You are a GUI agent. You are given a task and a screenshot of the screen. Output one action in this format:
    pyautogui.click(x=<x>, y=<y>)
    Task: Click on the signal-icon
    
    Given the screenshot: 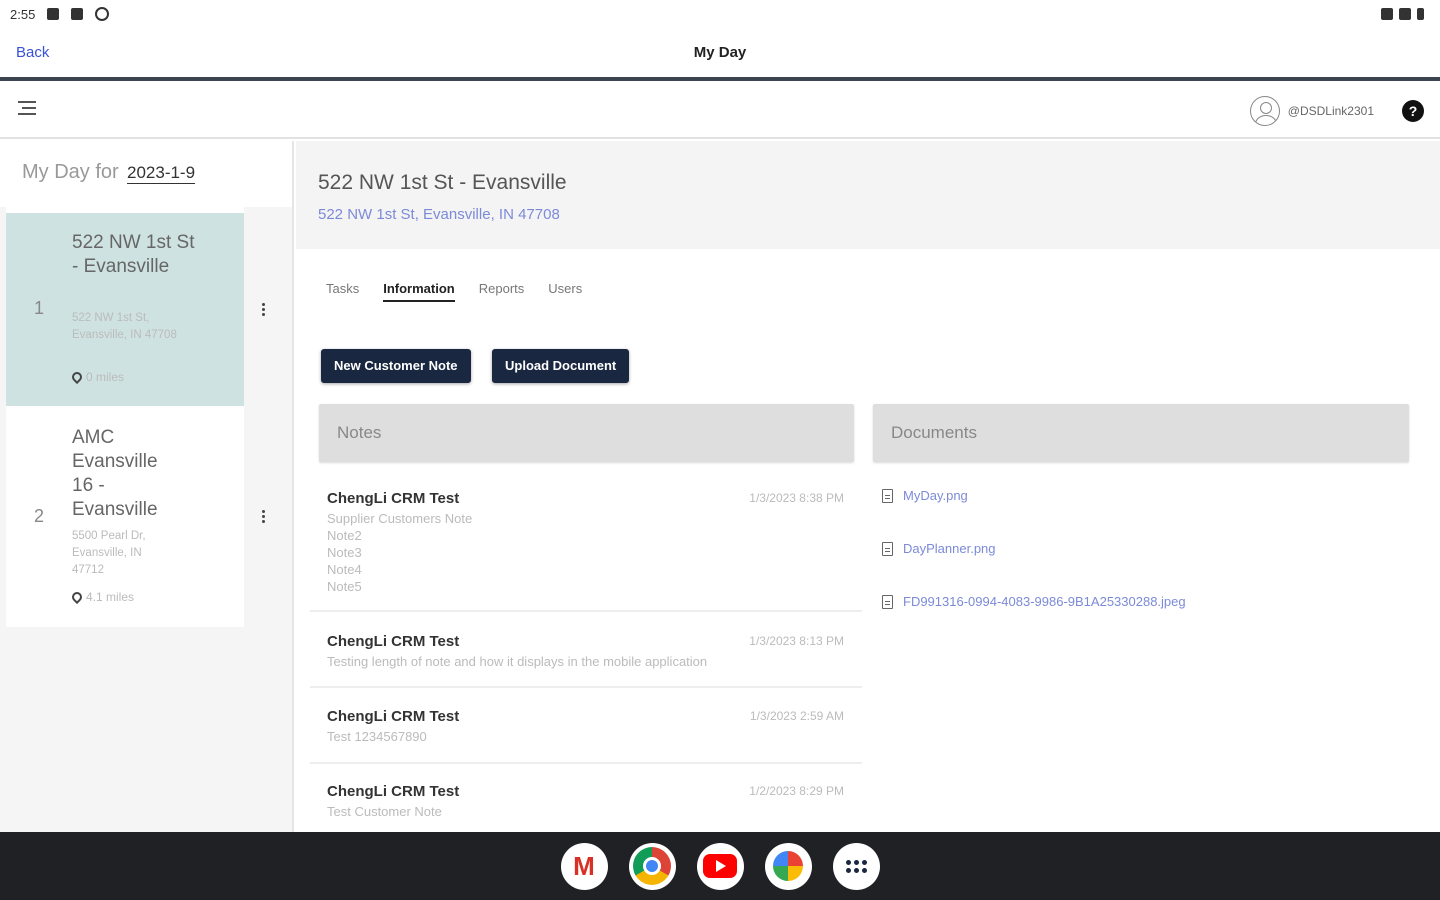 What is the action you would take?
    pyautogui.click(x=1405, y=14)
    